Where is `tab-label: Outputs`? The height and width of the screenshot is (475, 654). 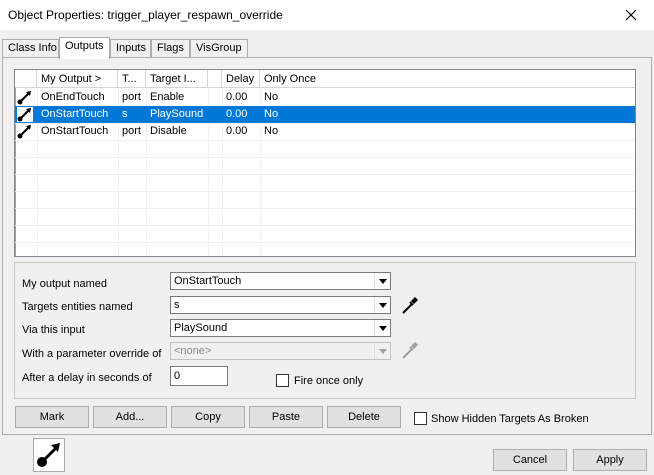
tab-label: Outputs is located at coordinates (84, 46).